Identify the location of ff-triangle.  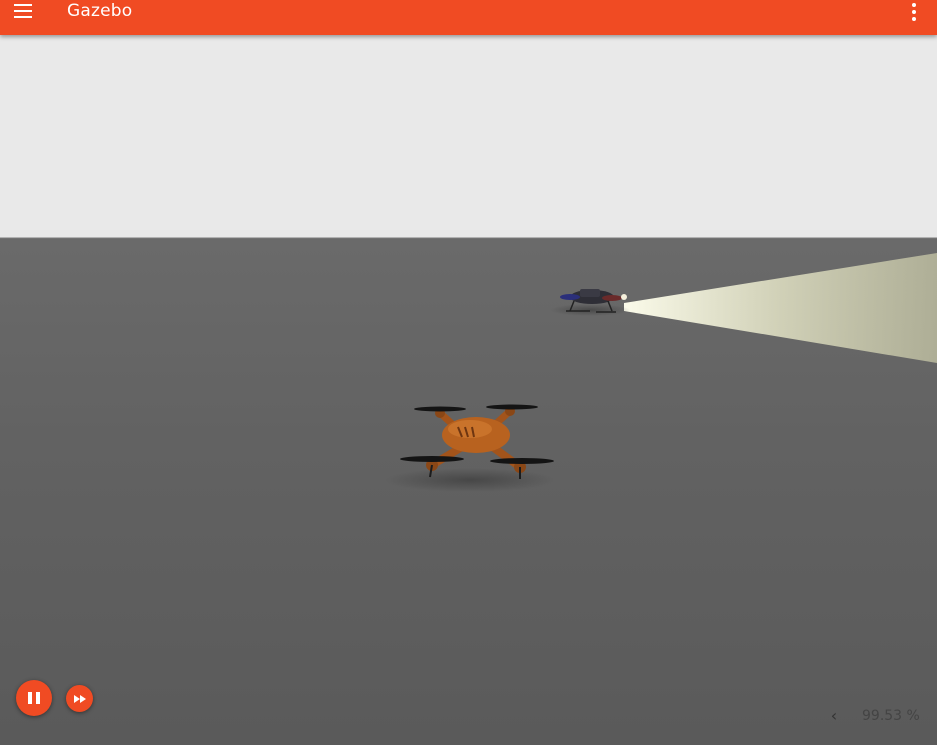
(83, 699).